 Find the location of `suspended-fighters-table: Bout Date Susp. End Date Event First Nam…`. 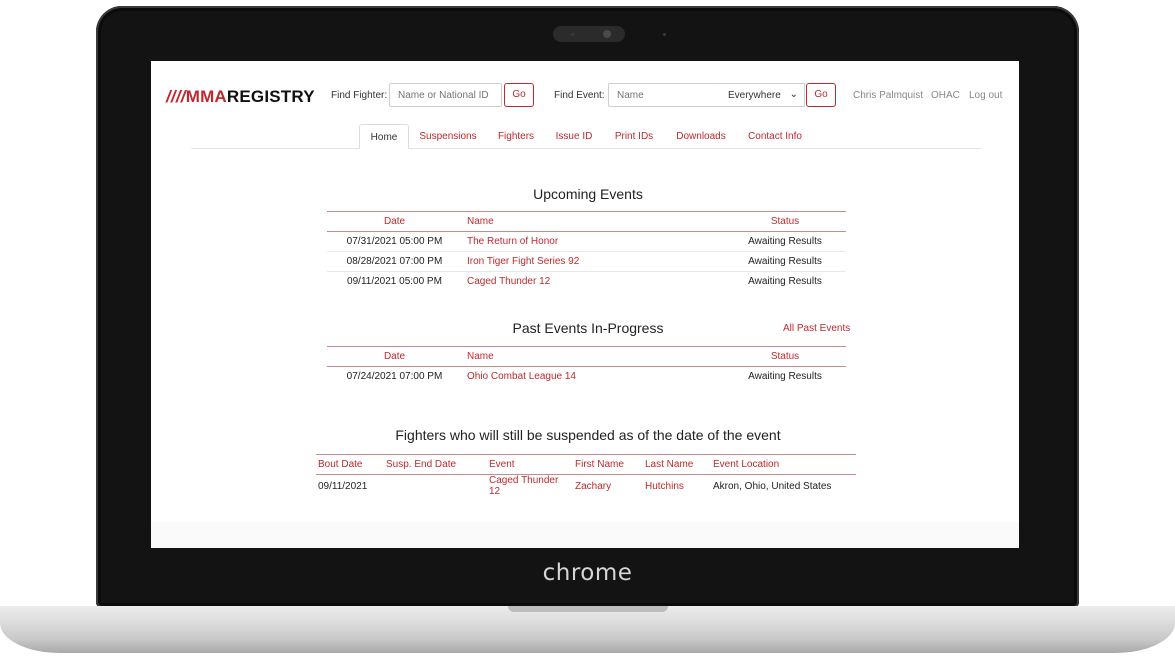

suspended-fighters-table: Bout Date Susp. End Date Event First Nam… is located at coordinates (586, 475).